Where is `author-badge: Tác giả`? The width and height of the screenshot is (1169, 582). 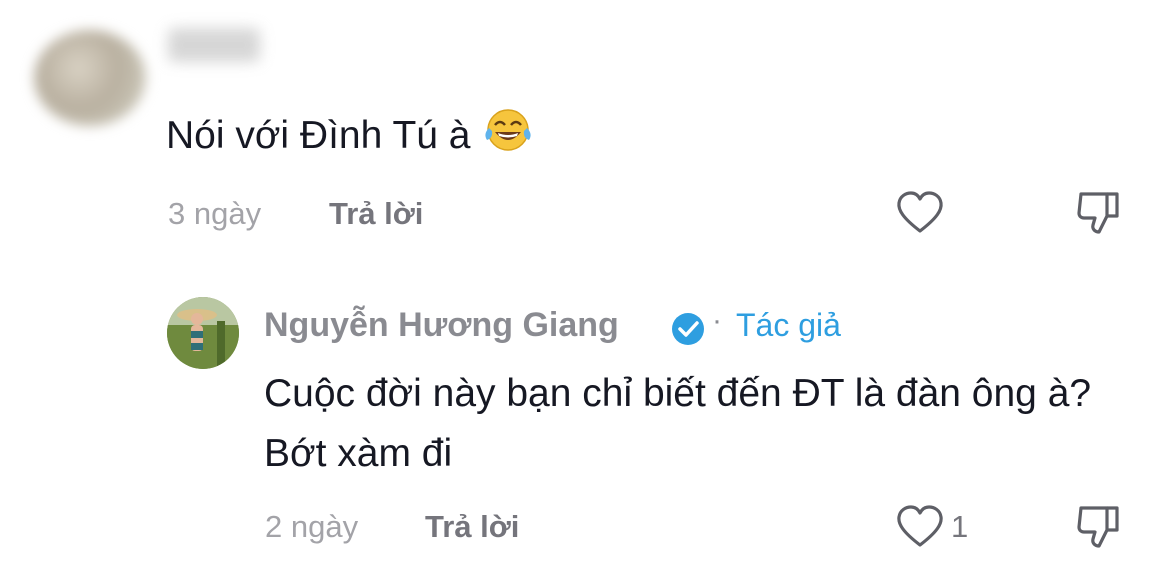
author-badge: Tác giả is located at coordinates (788, 325).